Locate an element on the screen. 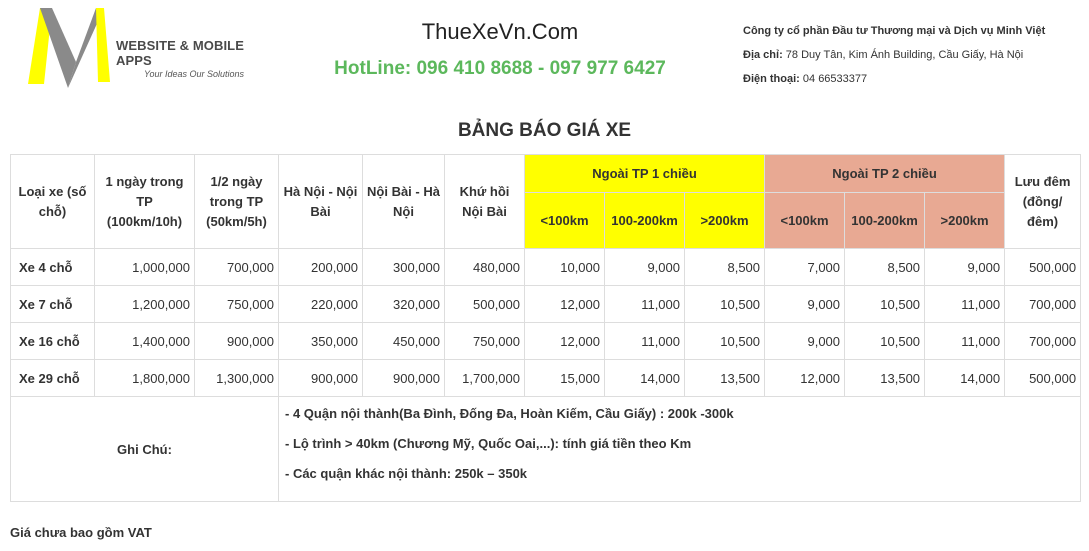 Image resolution: width=1089 pixels, height=551 pixels. price-cell: 1,700,000 is located at coordinates (484, 378).